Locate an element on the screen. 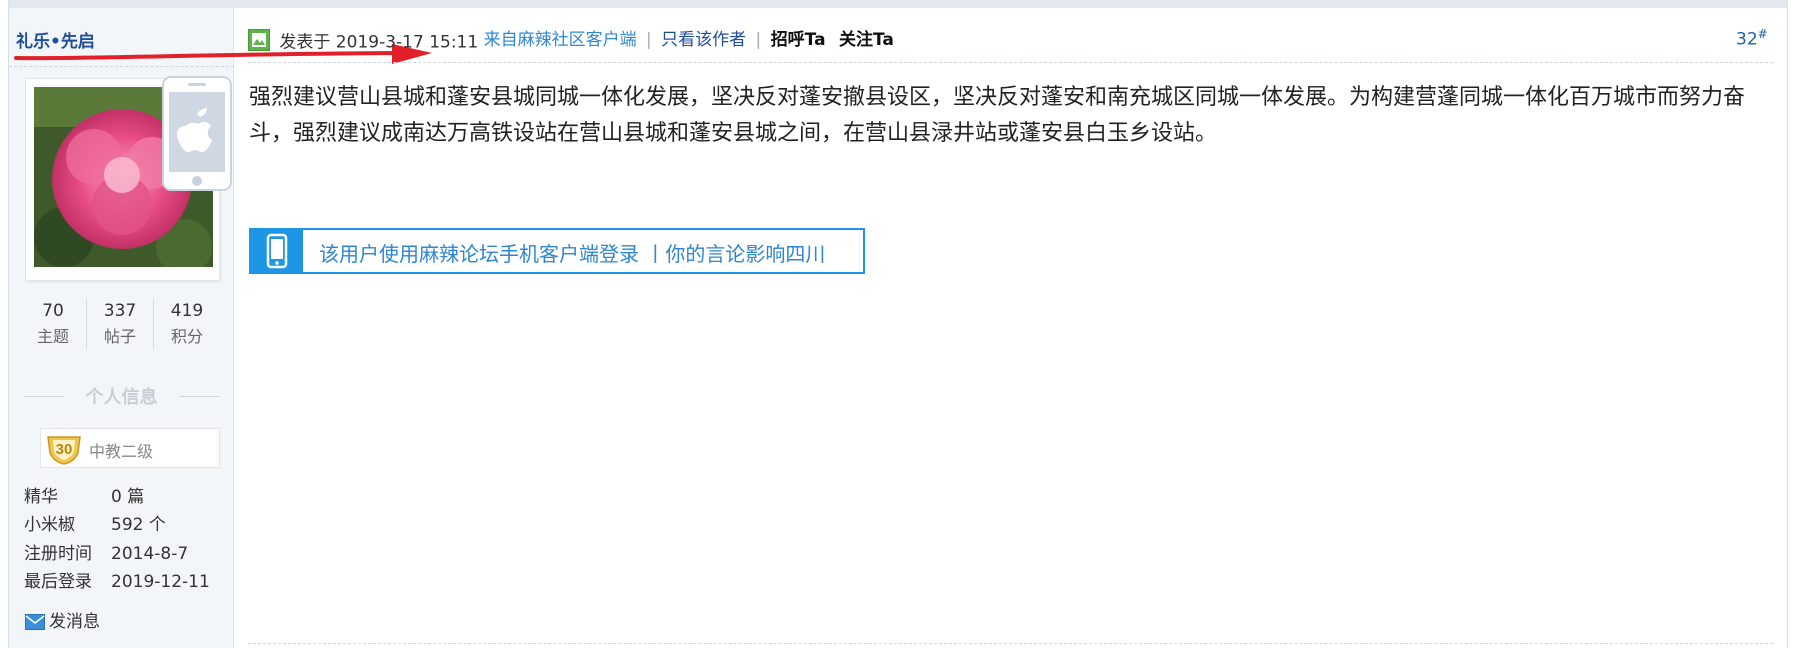  personal-info-heading: 个人信息 is located at coordinates (121, 396).